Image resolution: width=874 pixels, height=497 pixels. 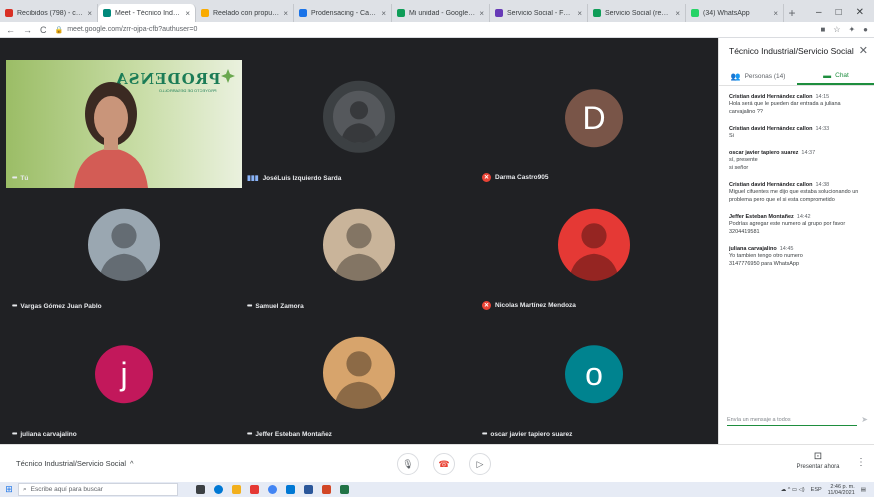 I want to click on language-indicator: ESP, so click(x=816, y=490).